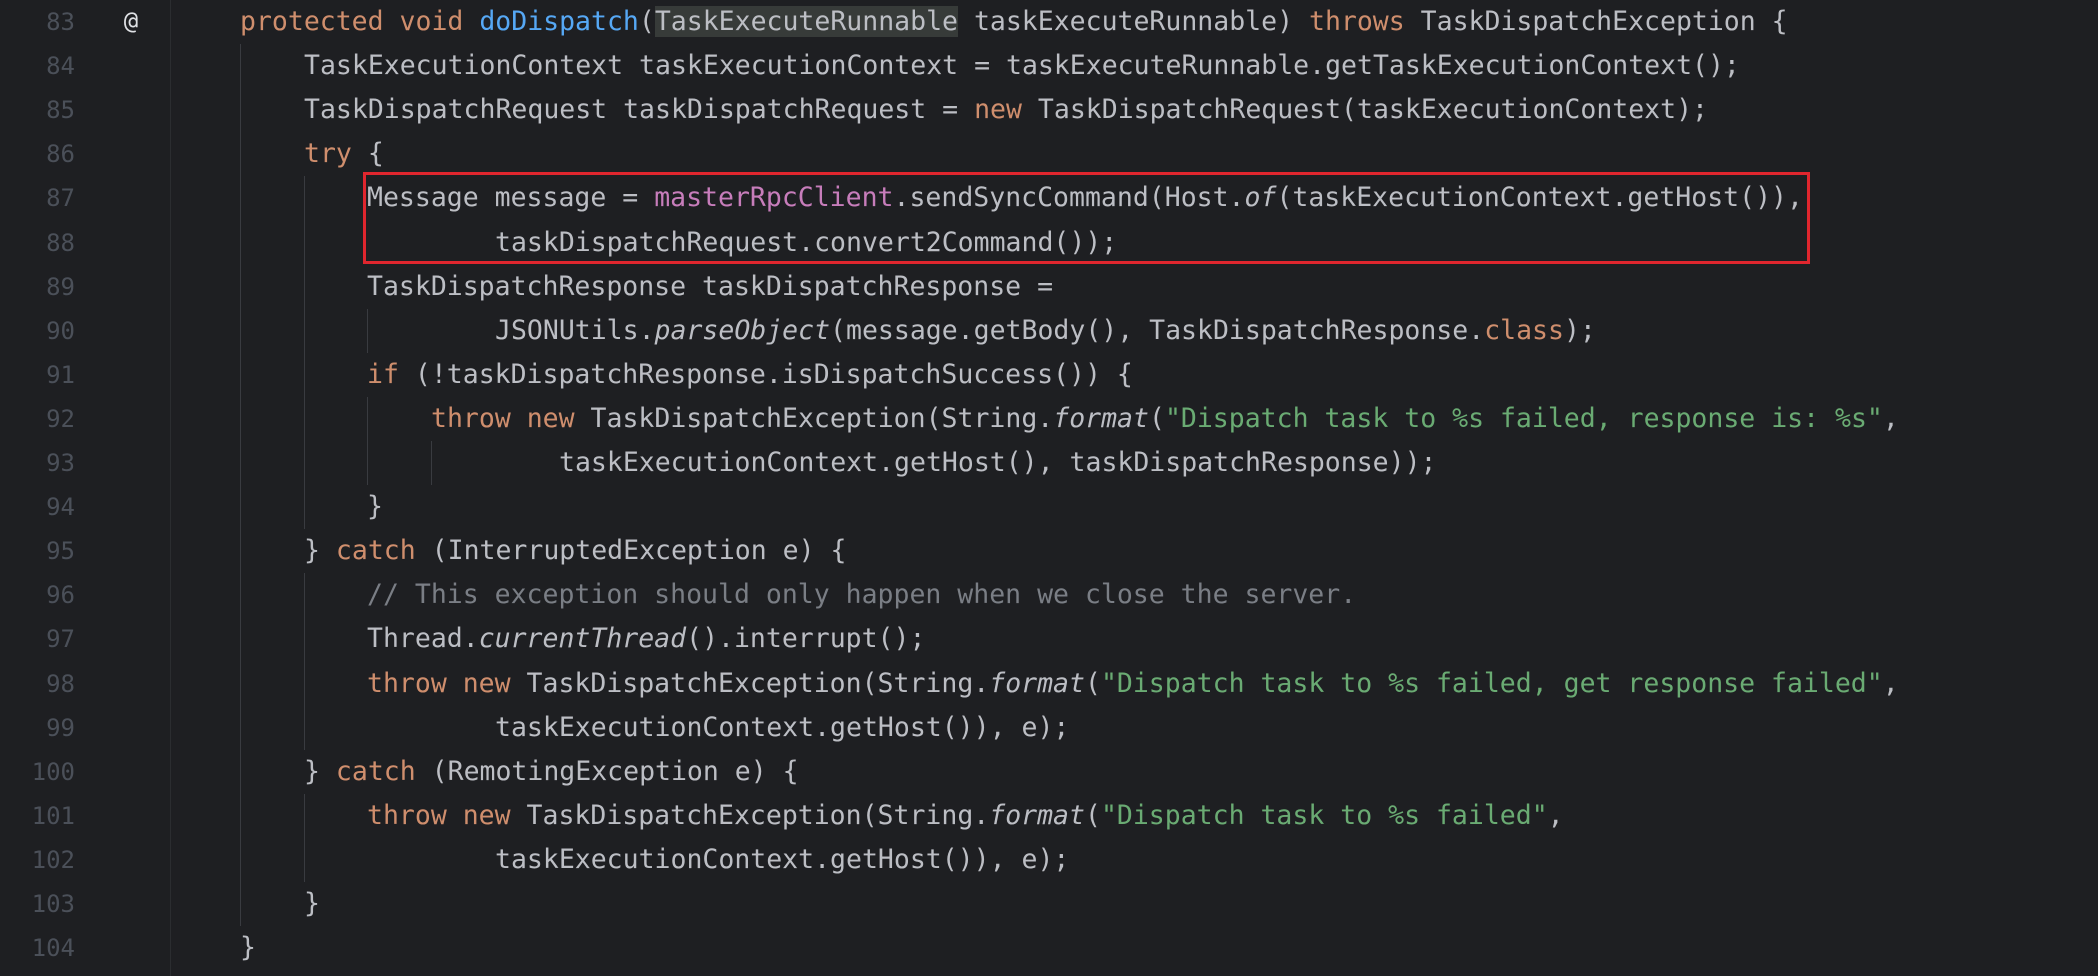 The height and width of the screenshot is (976, 2098). What do you see at coordinates (37, 375) in the screenshot?
I see `line-number: 91` at bounding box center [37, 375].